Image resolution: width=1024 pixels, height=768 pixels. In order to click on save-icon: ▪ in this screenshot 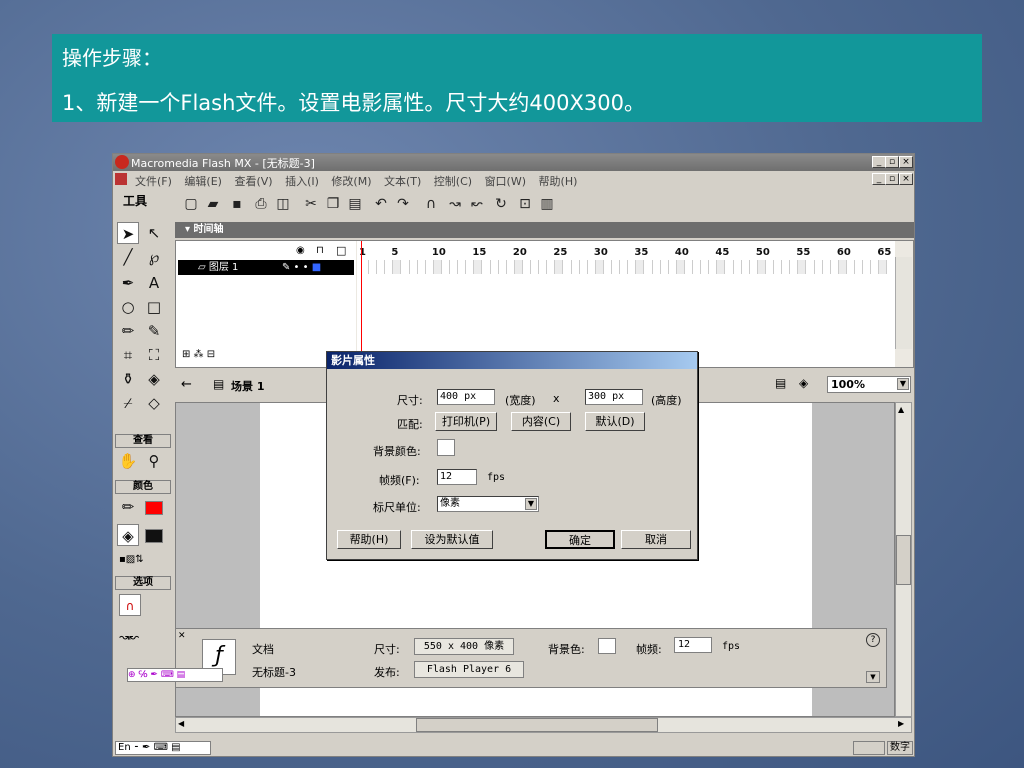, I will do `click(237, 204)`.